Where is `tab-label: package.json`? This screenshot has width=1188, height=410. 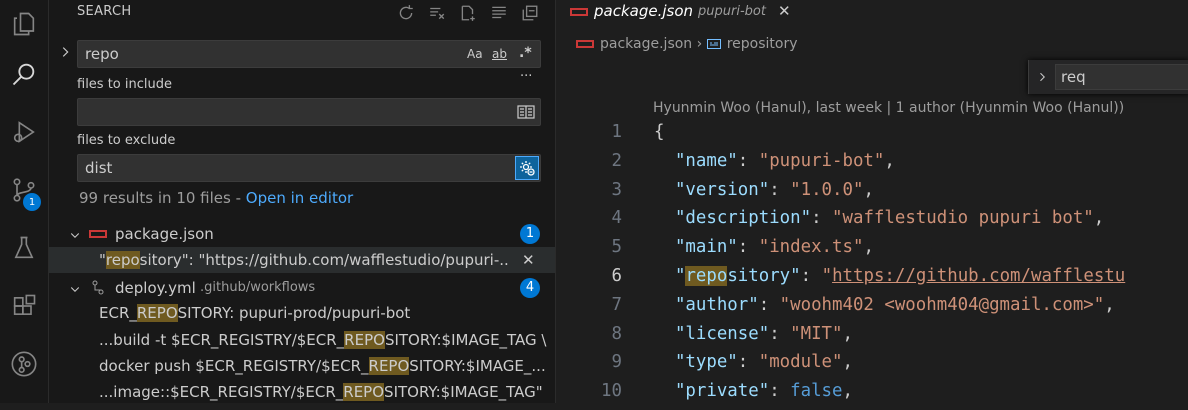
tab-label: package.json is located at coordinates (644, 11).